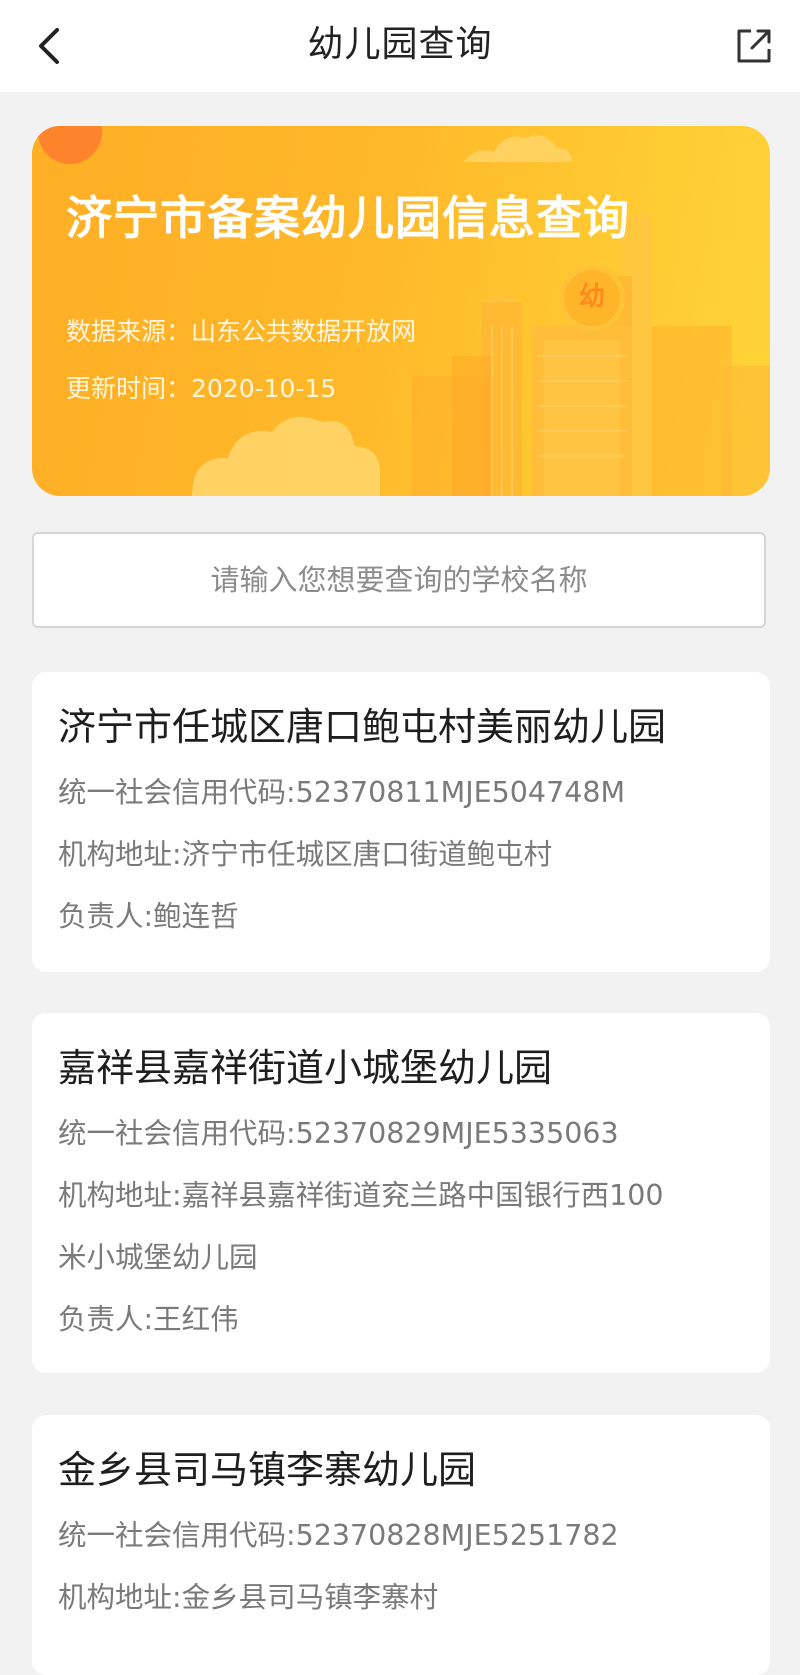 This screenshot has height=1675, width=800. Describe the element at coordinates (305, 854) in the screenshot. I see `institution-address: 机构地址:济宁市任城区唐口街道鲍屯村` at that location.